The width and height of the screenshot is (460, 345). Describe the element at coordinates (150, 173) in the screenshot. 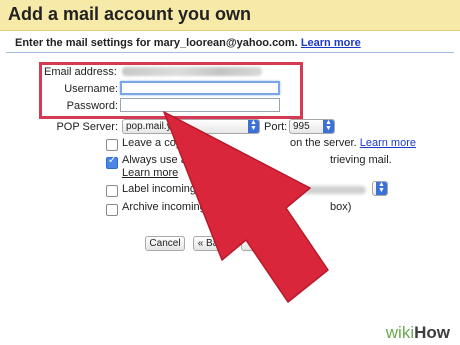

I see `always-ssl-learn-more-link: Learn more` at that location.